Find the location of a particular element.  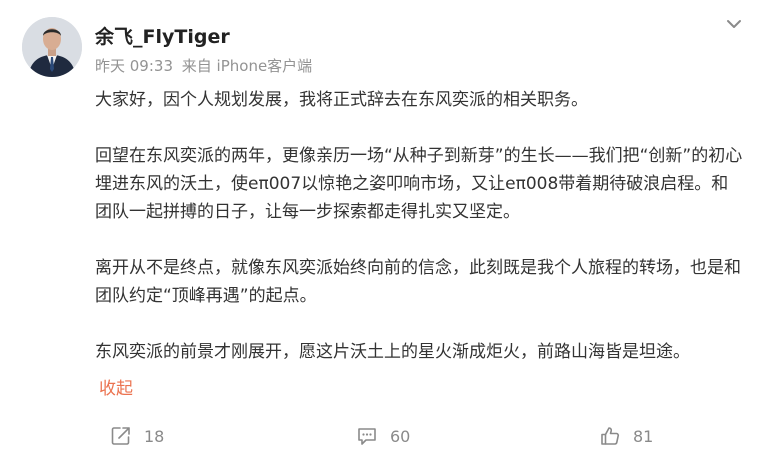

post-paragraph: 大家好，因个人规划发展，我将正式辞去在东风奕派的相关职务。 is located at coordinates (341, 100).